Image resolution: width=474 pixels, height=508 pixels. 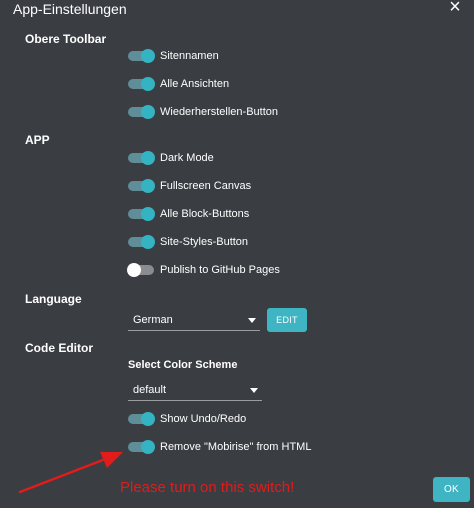 I want to click on edit-language-button: EDIT, so click(x=287, y=320).